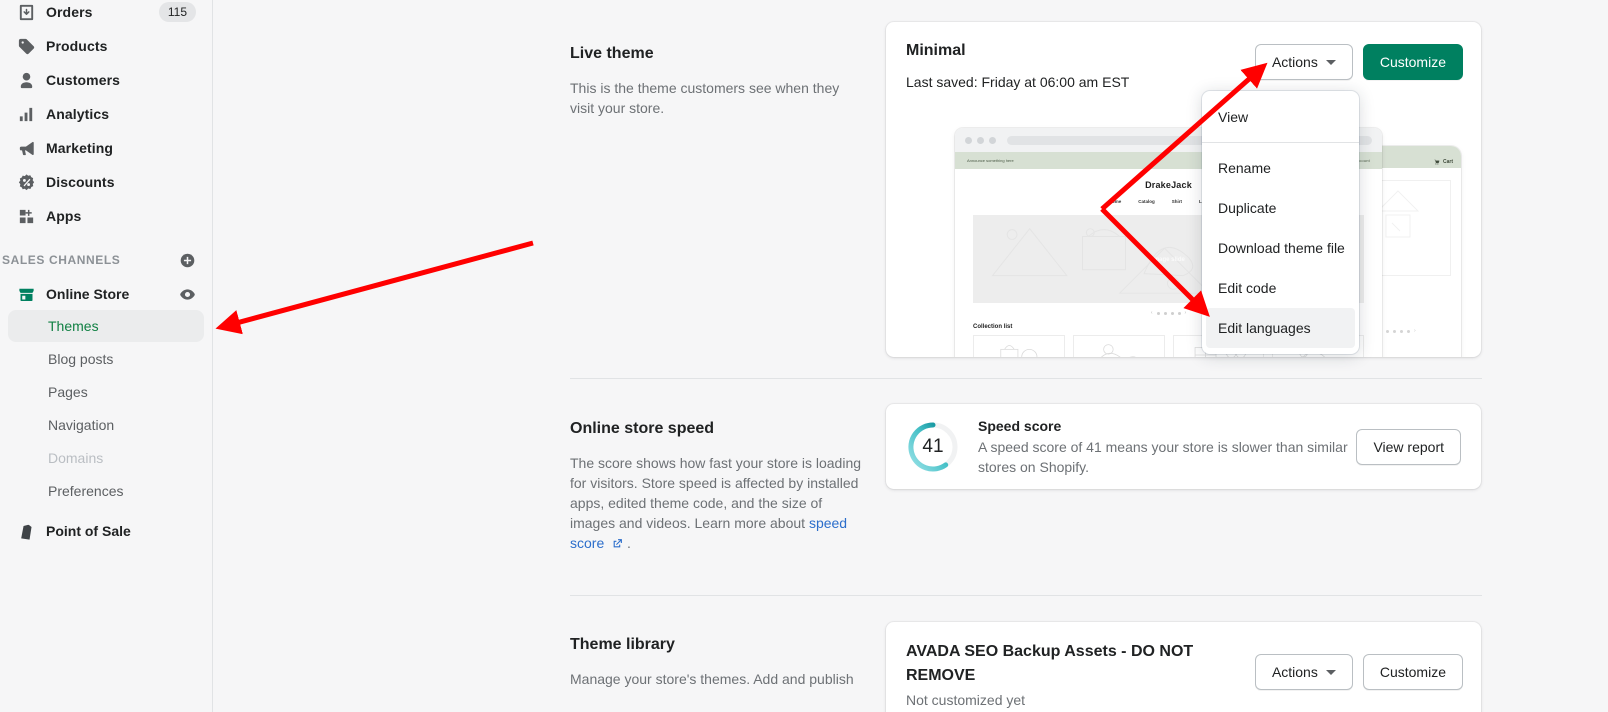  What do you see at coordinates (64, 216) in the screenshot?
I see `sidebar-item-label: Apps` at bounding box center [64, 216].